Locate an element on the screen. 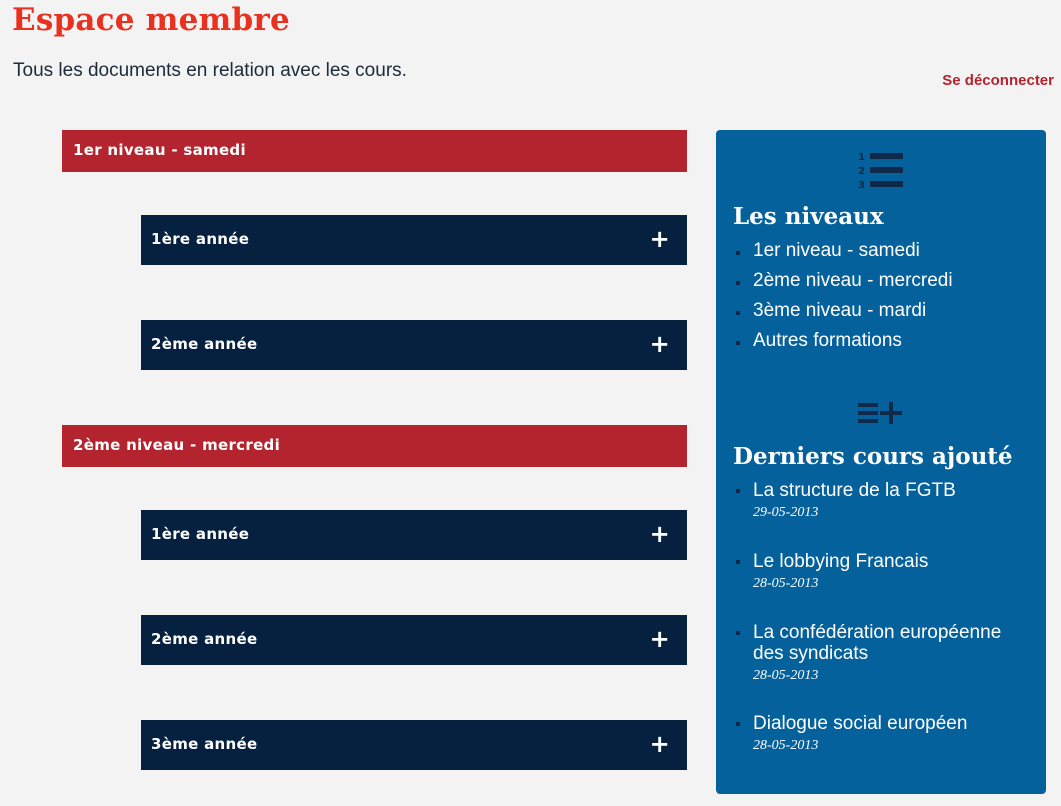 This screenshot has height=806, width=1061. list-item: 2ème niveau - mercredi is located at coordinates (843, 285).